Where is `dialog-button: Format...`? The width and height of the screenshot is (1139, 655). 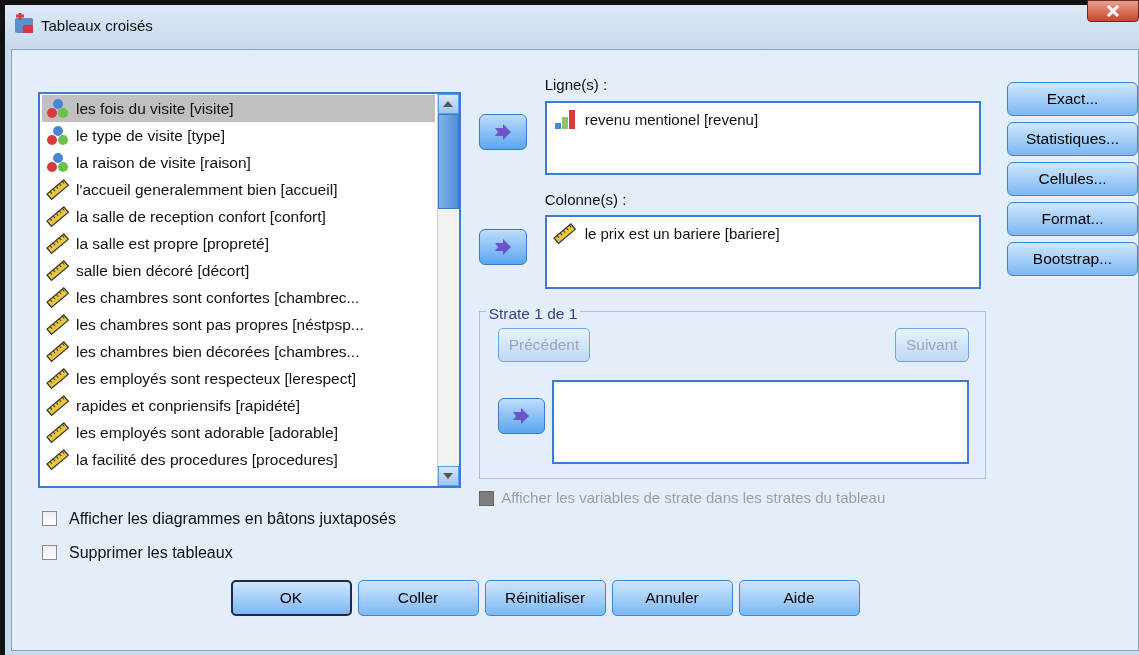
dialog-button: Format... is located at coordinates (1072, 219).